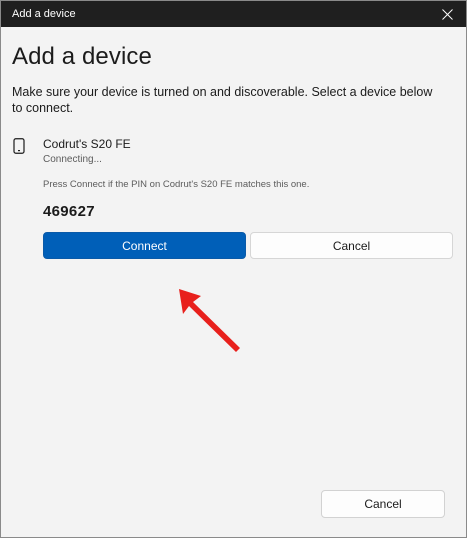  I want to click on connect-button: Connect, so click(144, 245).